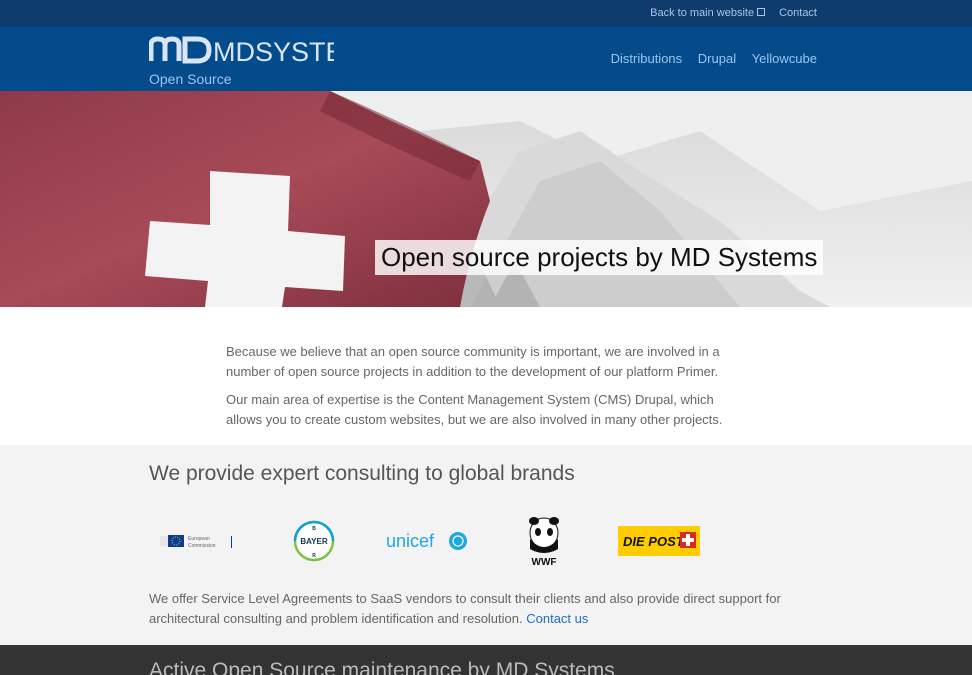 This screenshot has width=972, height=675. What do you see at coordinates (784, 58) in the screenshot?
I see `nav-yellowcube: Yellowcube` at bounding box center [784, 58].